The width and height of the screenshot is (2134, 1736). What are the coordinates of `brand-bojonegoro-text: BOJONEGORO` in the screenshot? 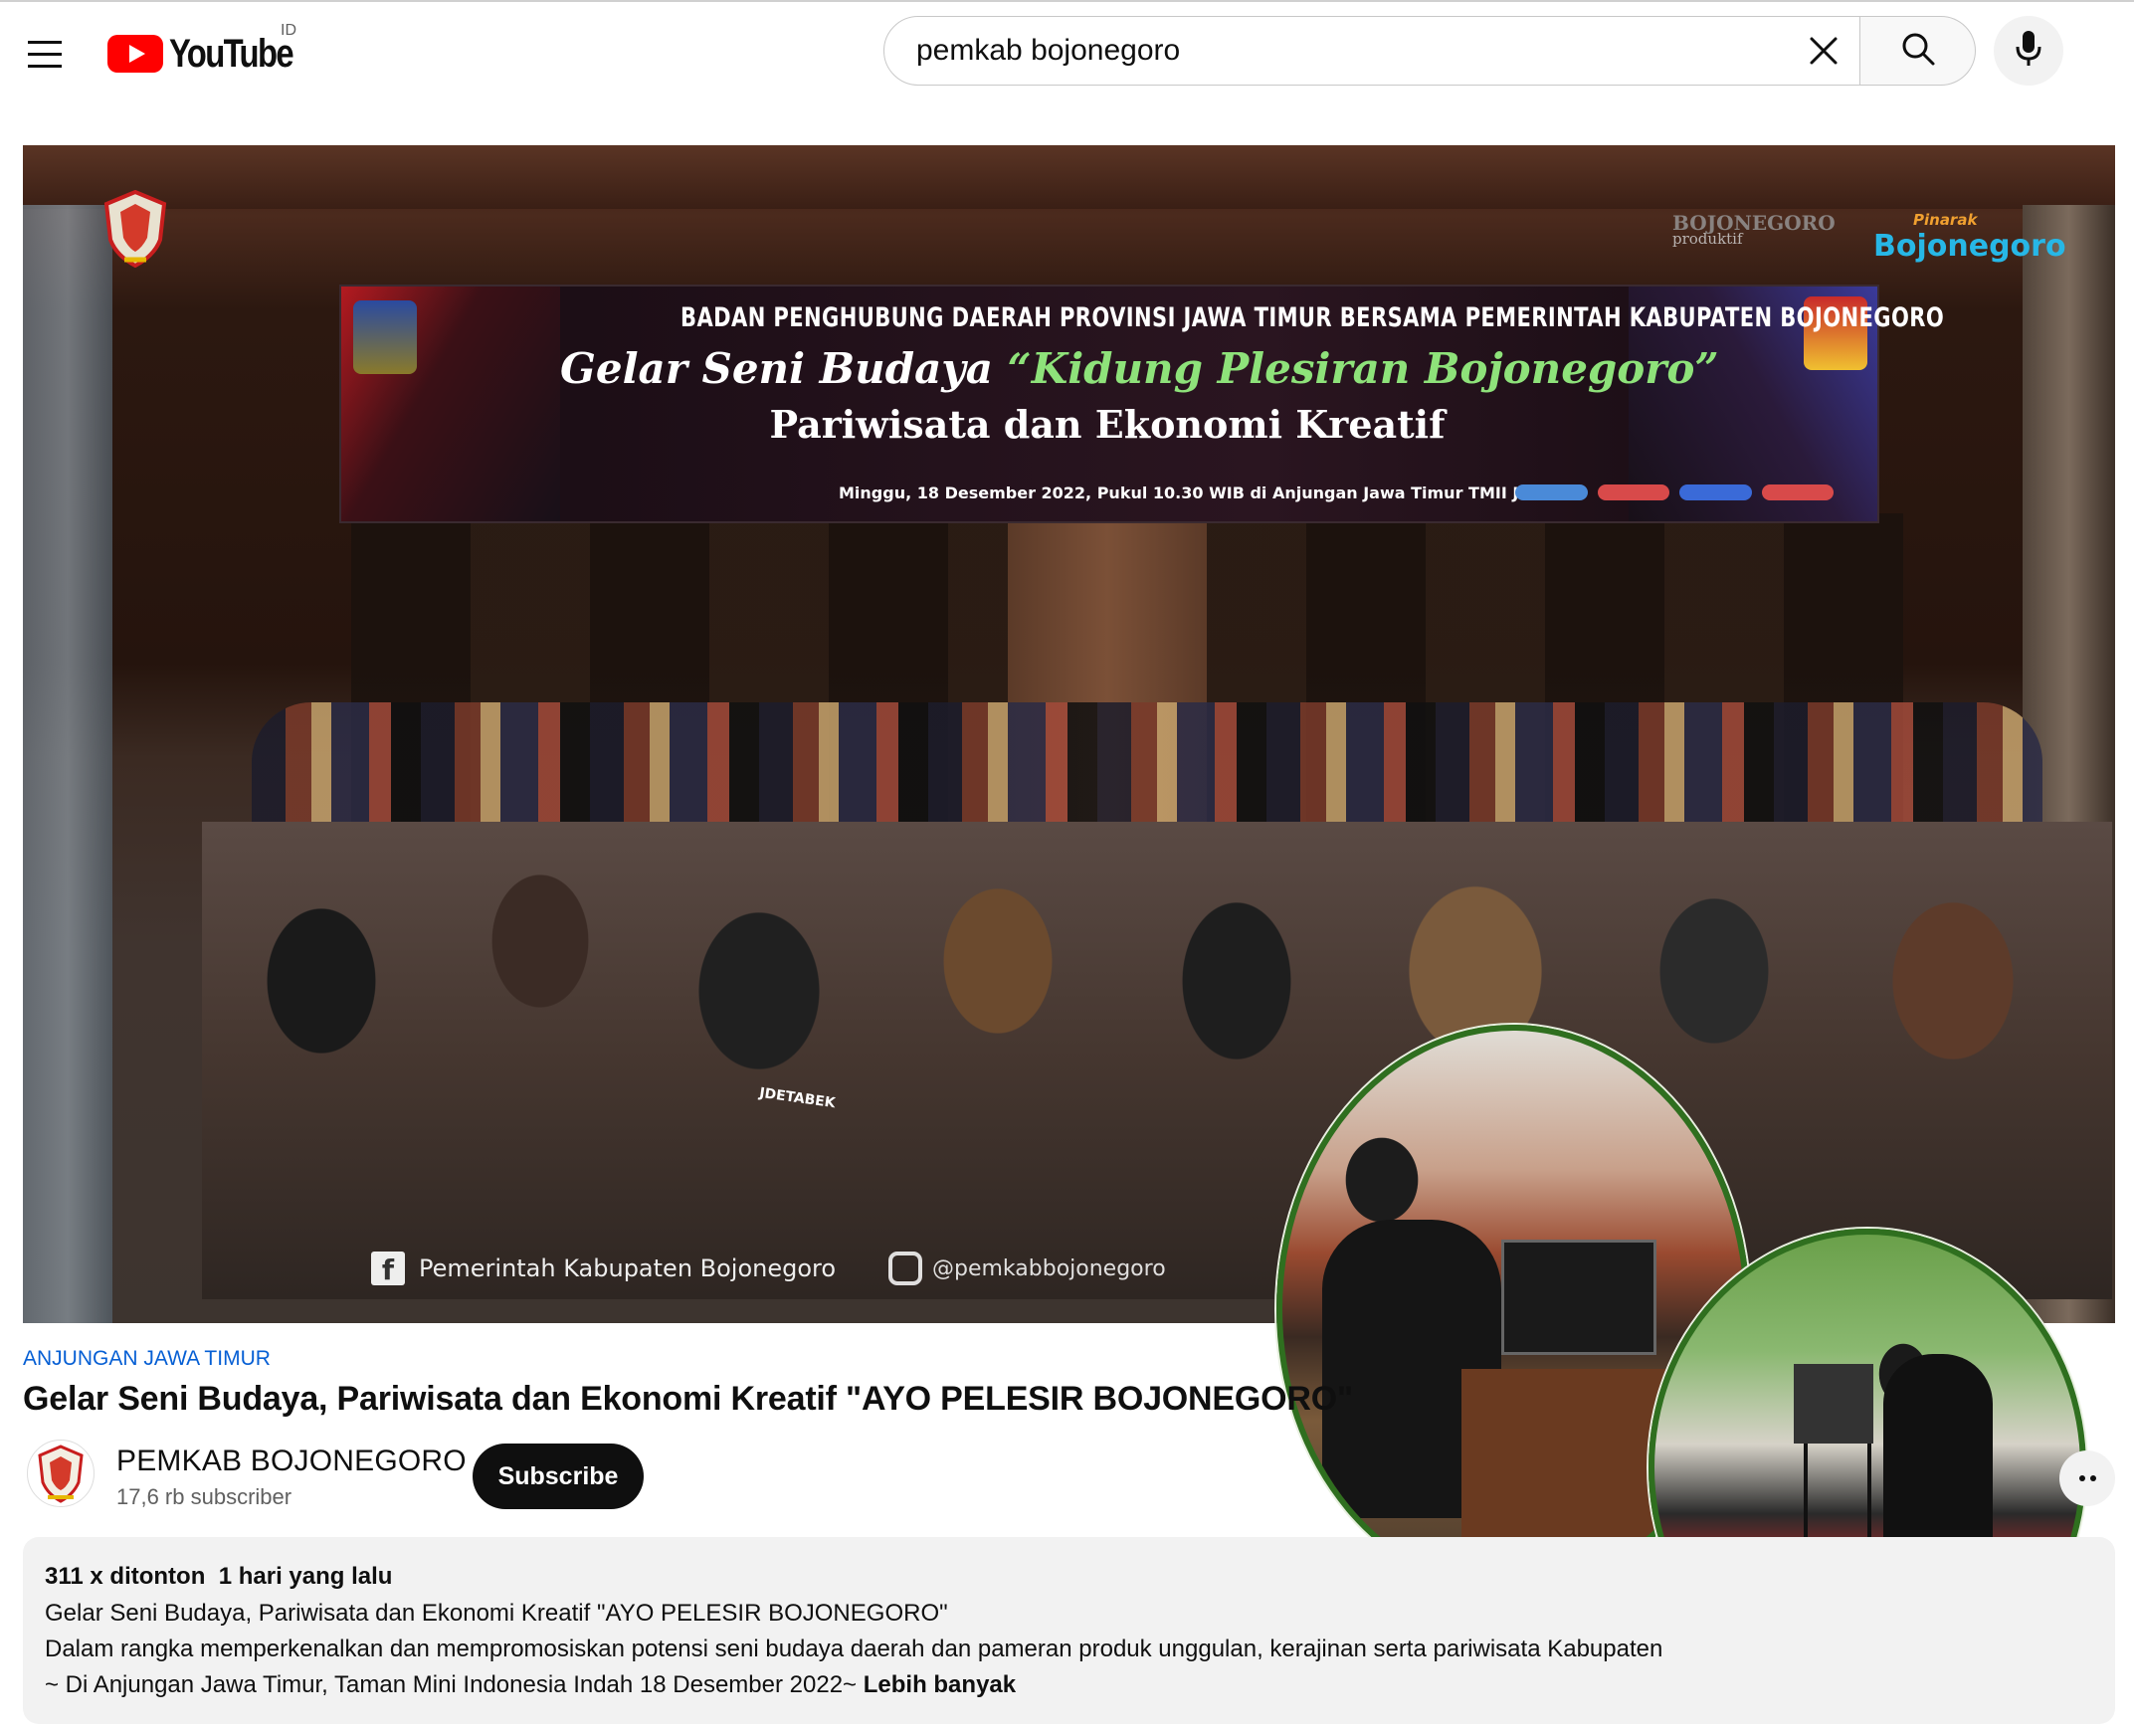 It's located at (1754, 223).